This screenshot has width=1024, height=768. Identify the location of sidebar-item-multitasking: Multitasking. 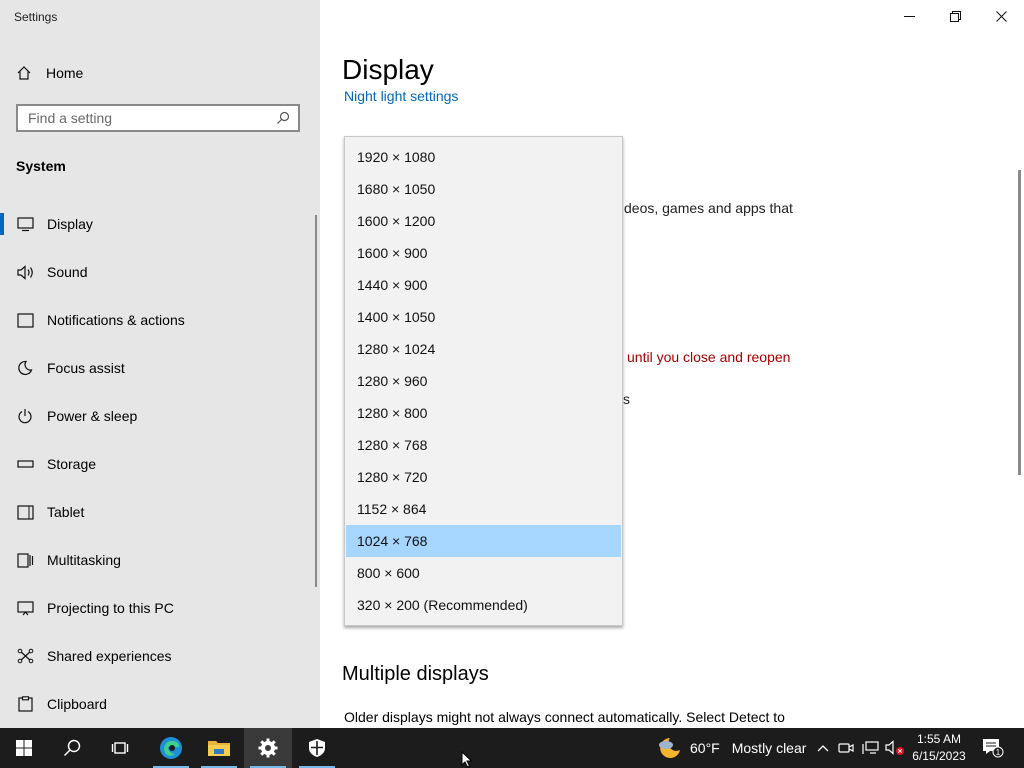
(159, 560).